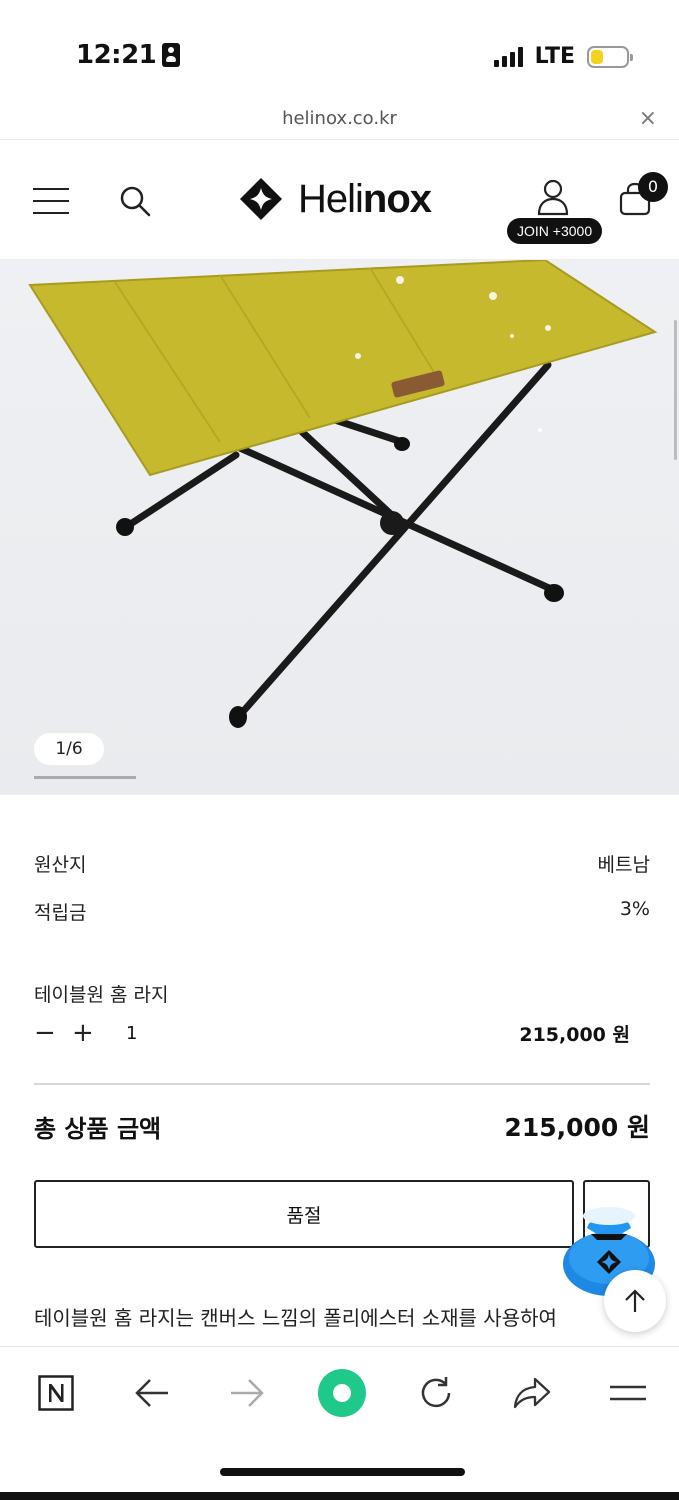 This screenshot has height=1500, width=679. I want to click on logo-text: Helinox, so click(365, 198).